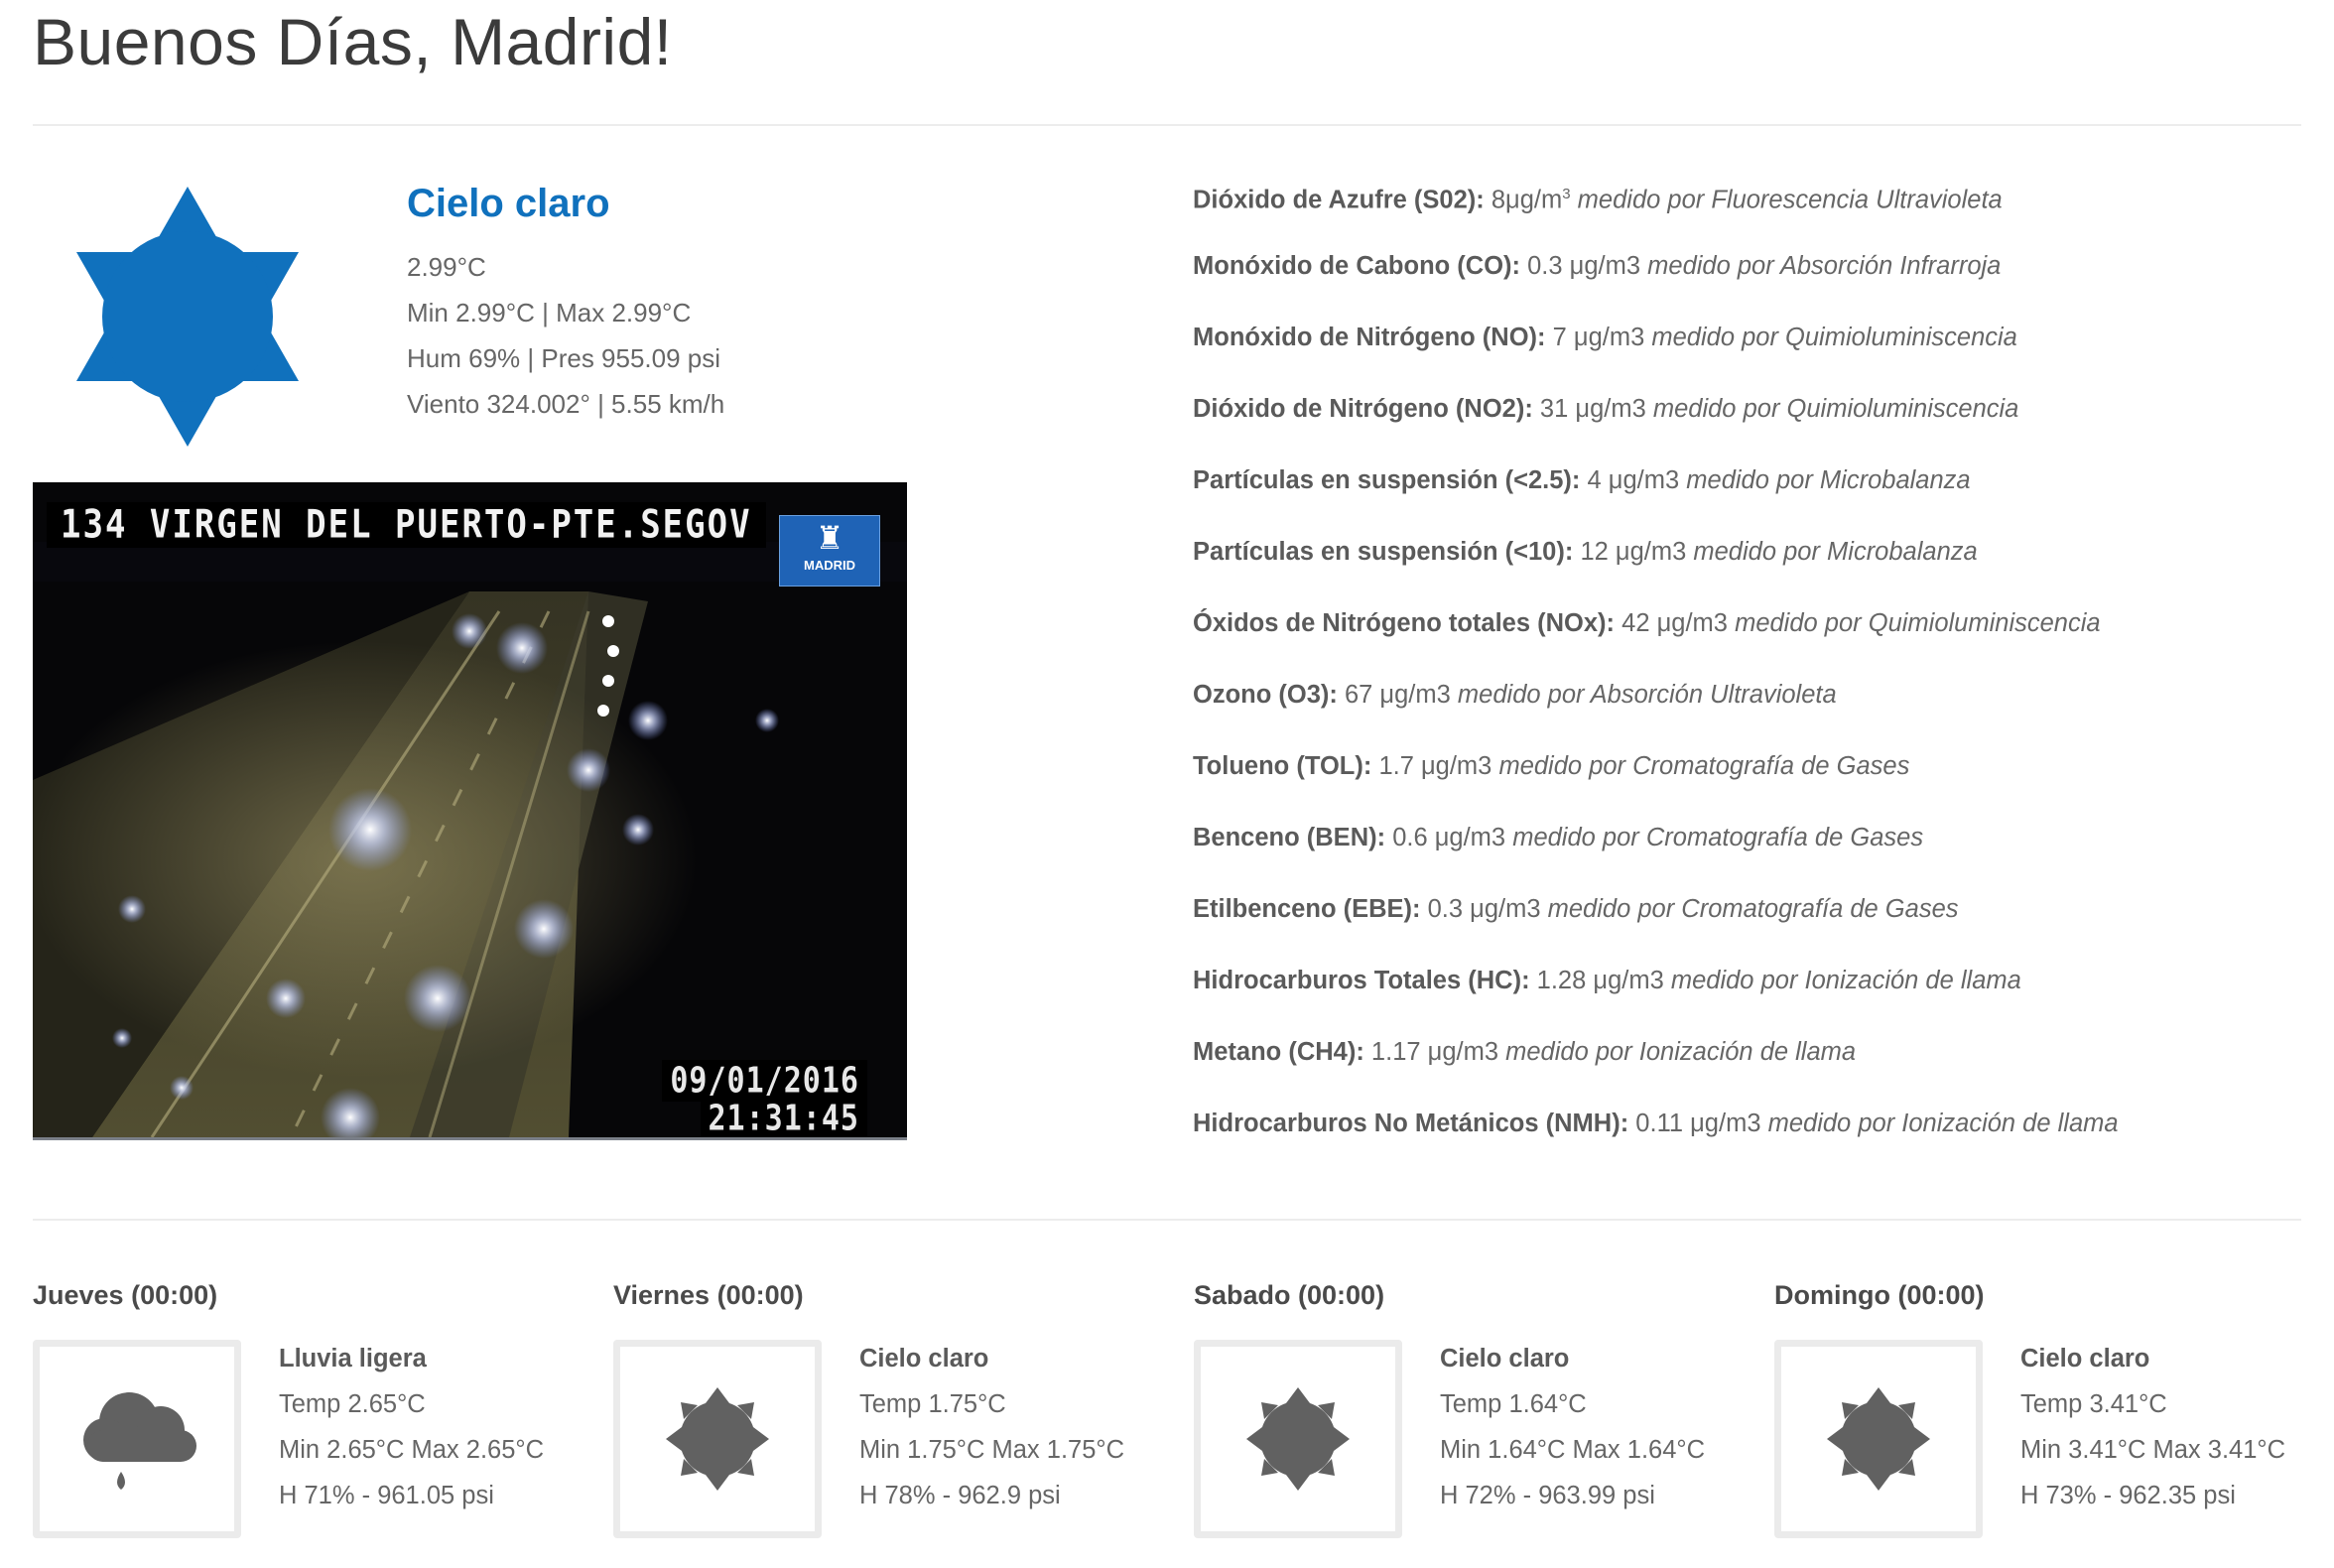 The image size is (2334, 1568). What do you see at coordinates (508, 203) in the screenshot?
I see `current-condition: Cielo claro` at bounding box center [508, 203].